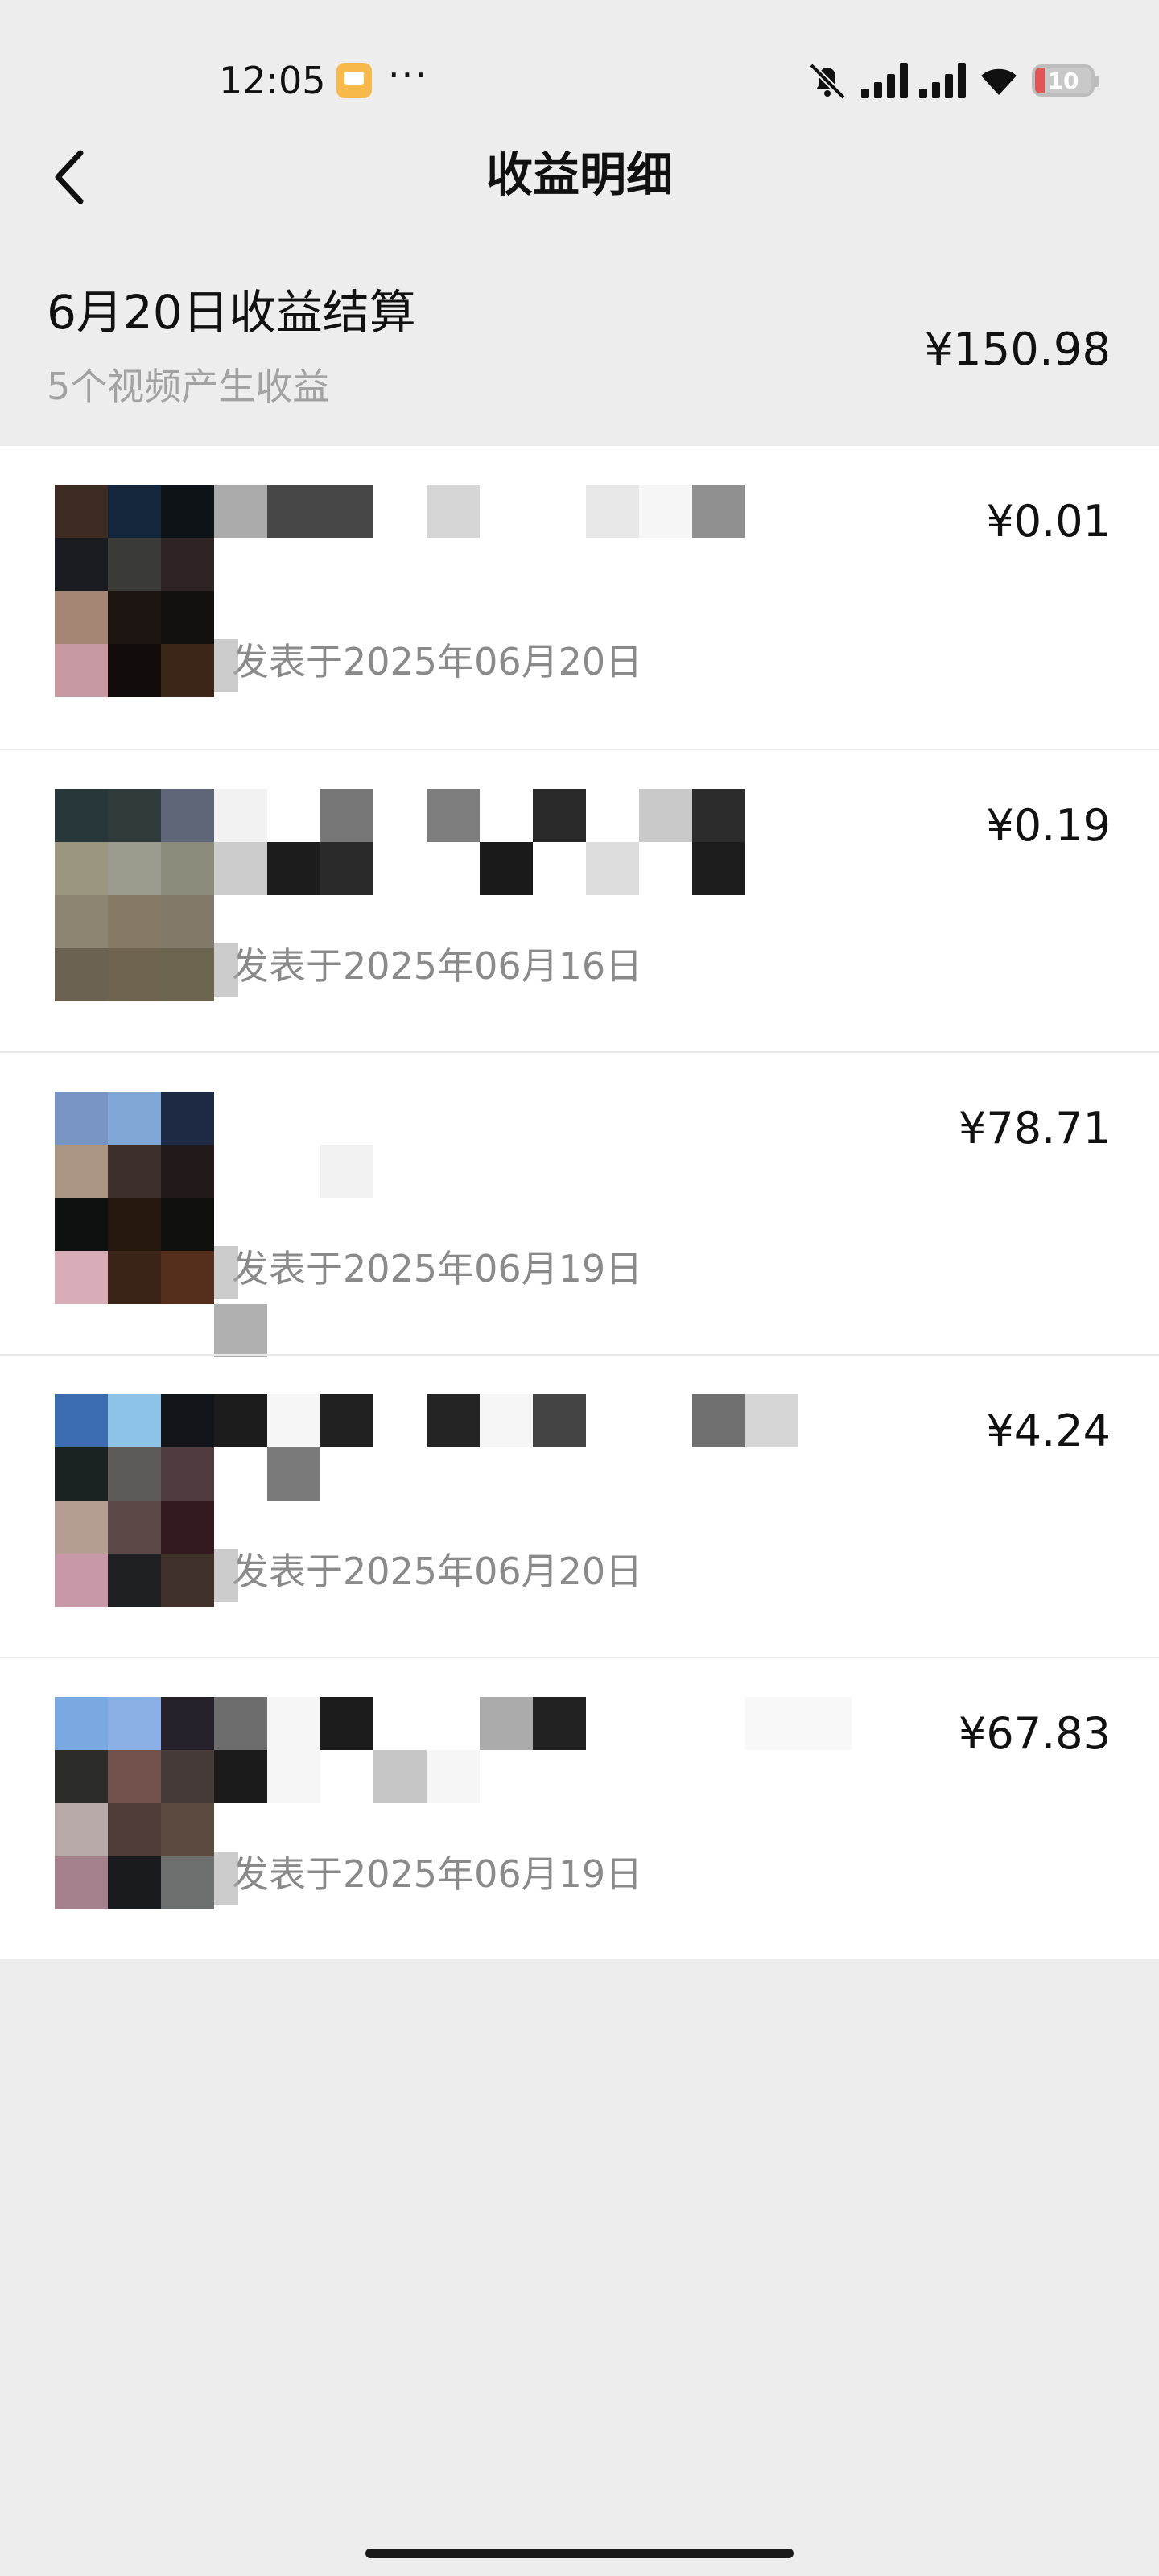  I want to click on video-earning-item: 发表于2025年06月19日 ¥78.71, so click(579, 1204).